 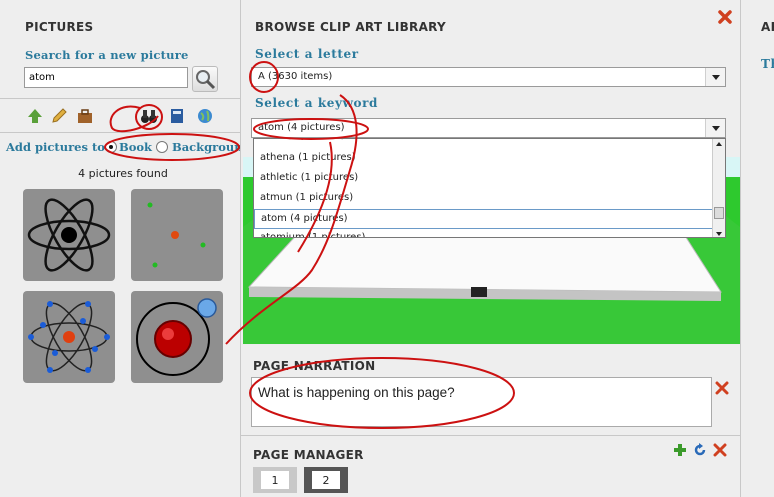 I want to click on binoculars-icon, so click(x=149, y=116).